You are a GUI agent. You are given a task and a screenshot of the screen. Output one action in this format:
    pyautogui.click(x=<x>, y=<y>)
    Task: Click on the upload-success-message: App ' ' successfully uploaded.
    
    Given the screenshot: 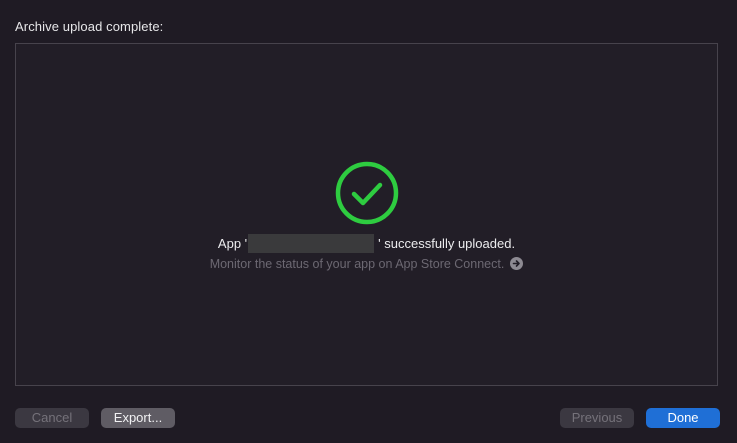 What is the action you would take?
    pyautogui.click(x=366, y=243)
    